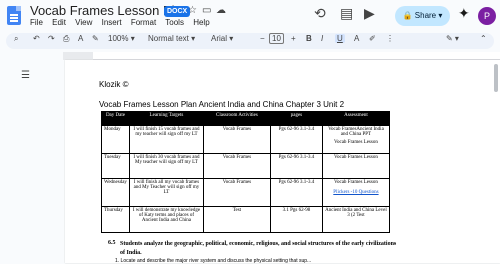 This screenshot has width=500, height=264. What do you see at coordinates (115, 219) in the screenshot?
I see `day-cell: Thursday` at bounding box center [115, 219].